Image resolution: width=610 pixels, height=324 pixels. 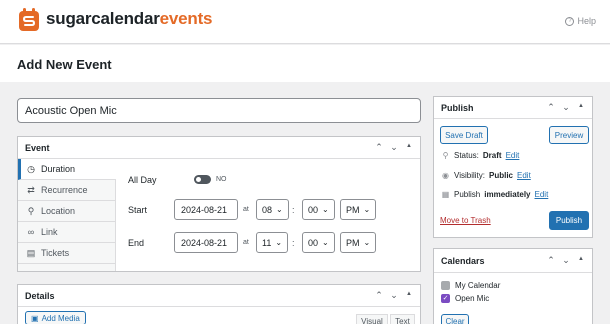 What do you see at coordinates (64, 64) in the screenshot?
I see `page-title: Add New Event` at bounding box center [64, 64].